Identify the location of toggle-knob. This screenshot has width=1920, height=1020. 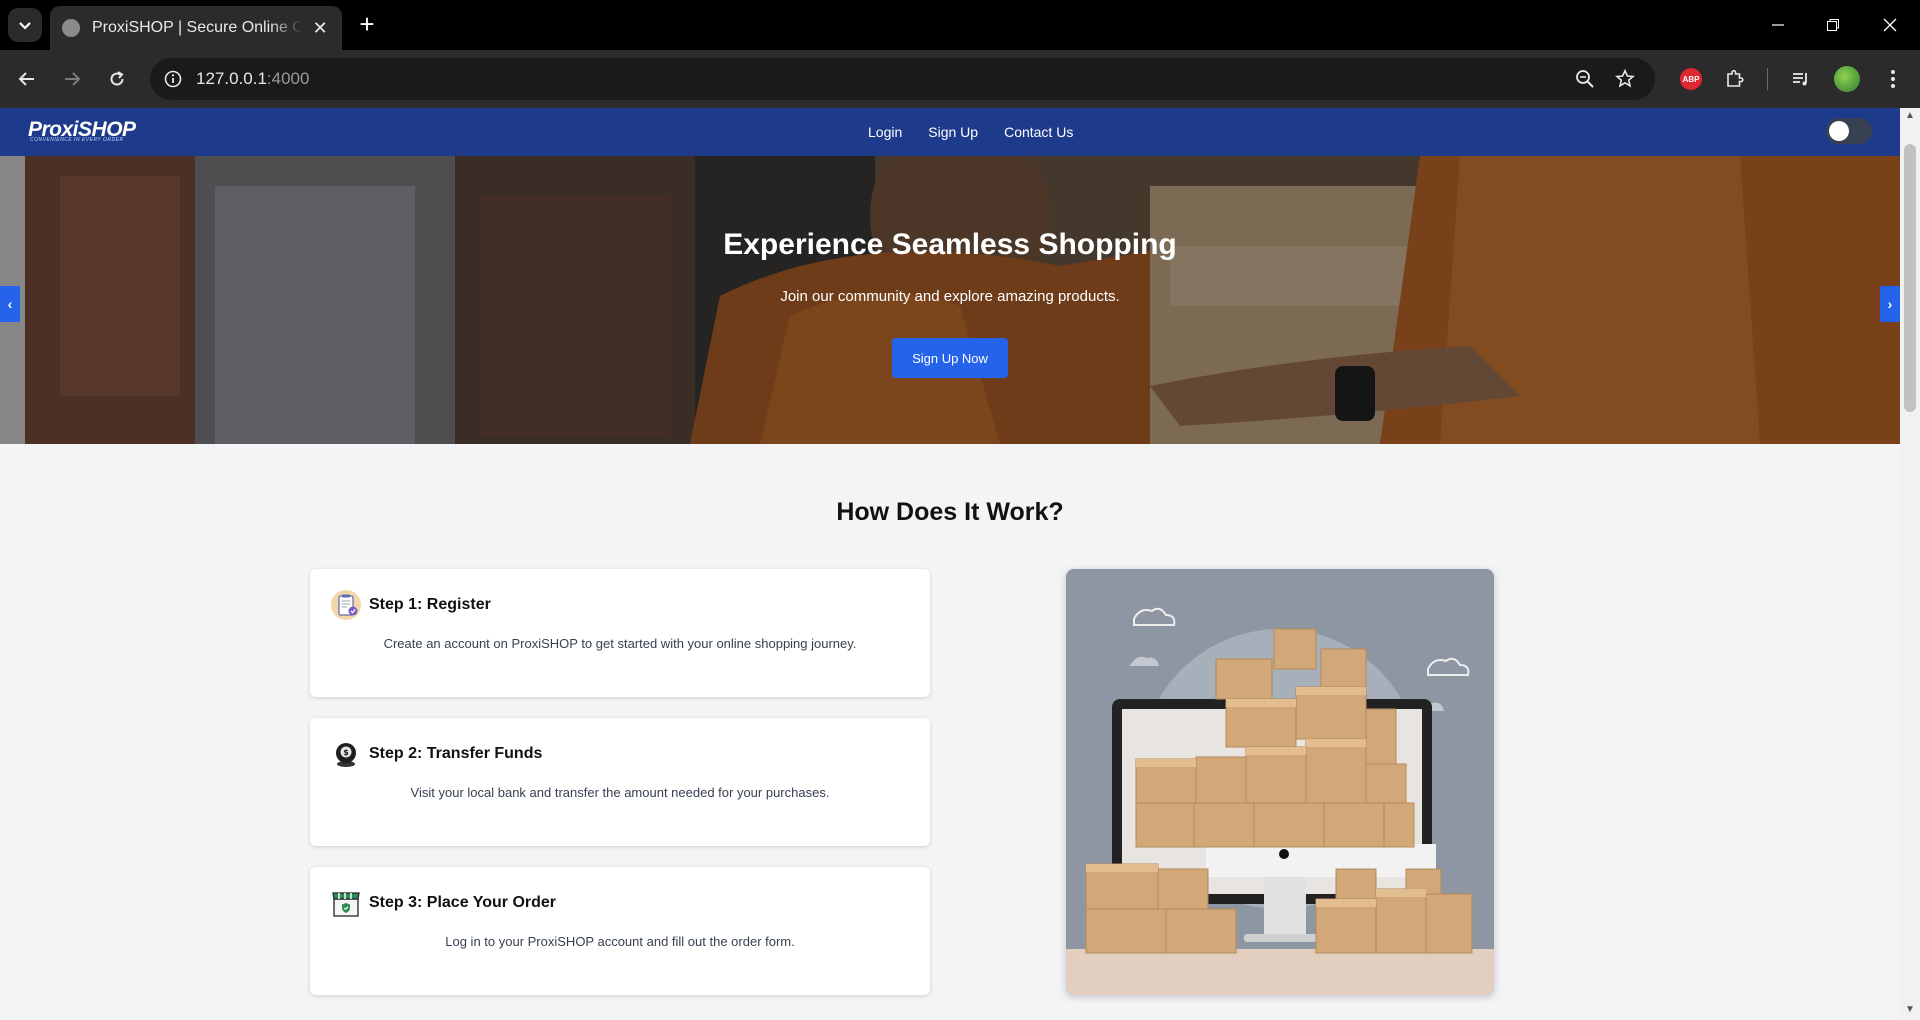
(1839, 131).